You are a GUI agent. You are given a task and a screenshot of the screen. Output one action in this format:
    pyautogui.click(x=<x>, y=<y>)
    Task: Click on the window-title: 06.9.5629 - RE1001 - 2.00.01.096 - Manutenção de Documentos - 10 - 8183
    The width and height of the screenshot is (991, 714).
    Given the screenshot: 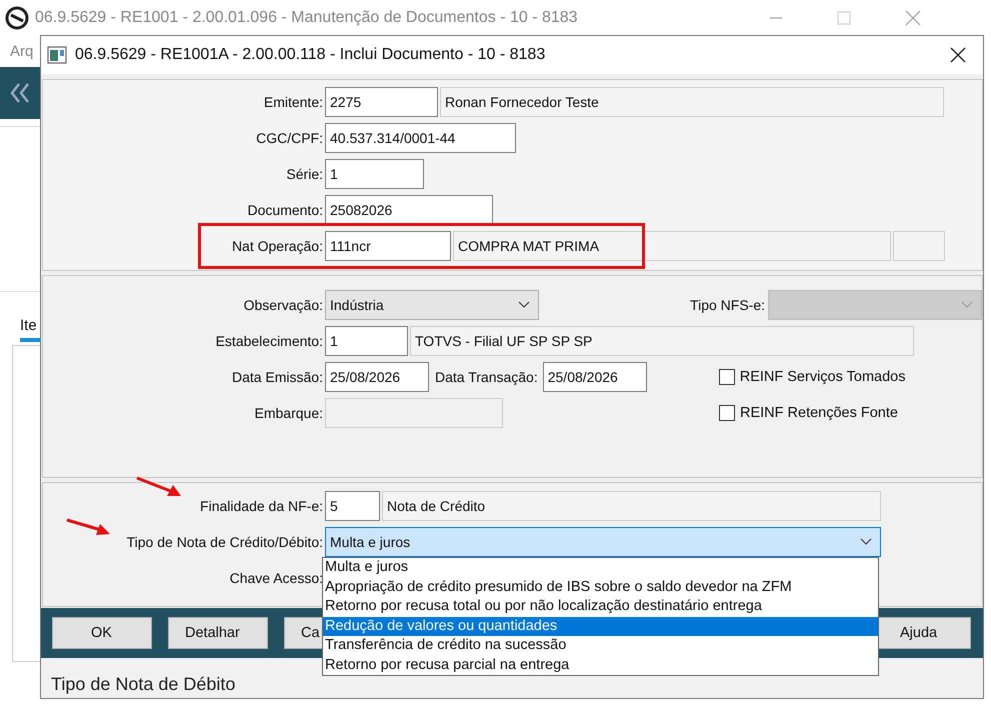 What is the action you would take?
    pyautogui.click(x=306, y=17)
    